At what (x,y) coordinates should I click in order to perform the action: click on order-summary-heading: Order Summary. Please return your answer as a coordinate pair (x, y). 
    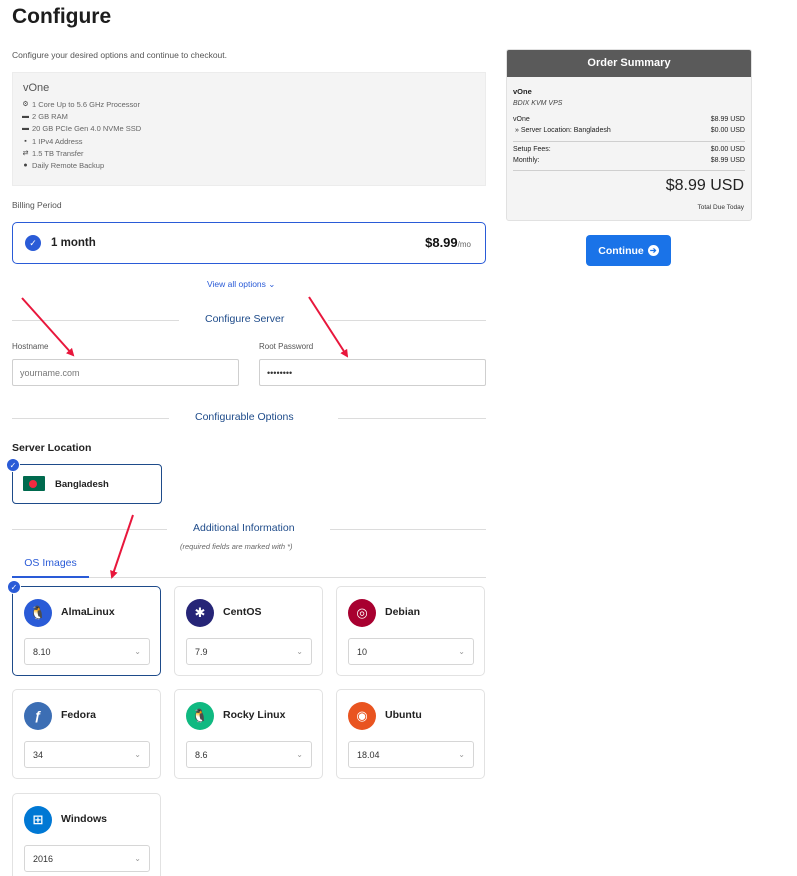
    Looking at the image, I should click on (629, 63).